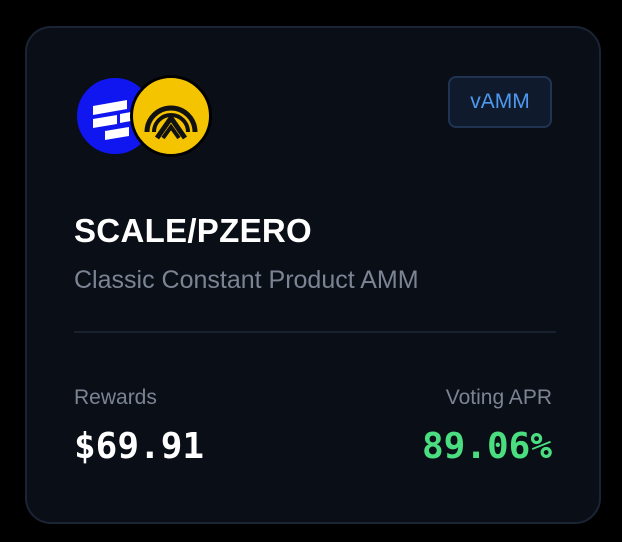 The height and width of the screenshot is (542, 622). What do you see at coordinates (171, 116) in the screenshot?
I see `pzero-token-icon` at bounding box center [171, 116].